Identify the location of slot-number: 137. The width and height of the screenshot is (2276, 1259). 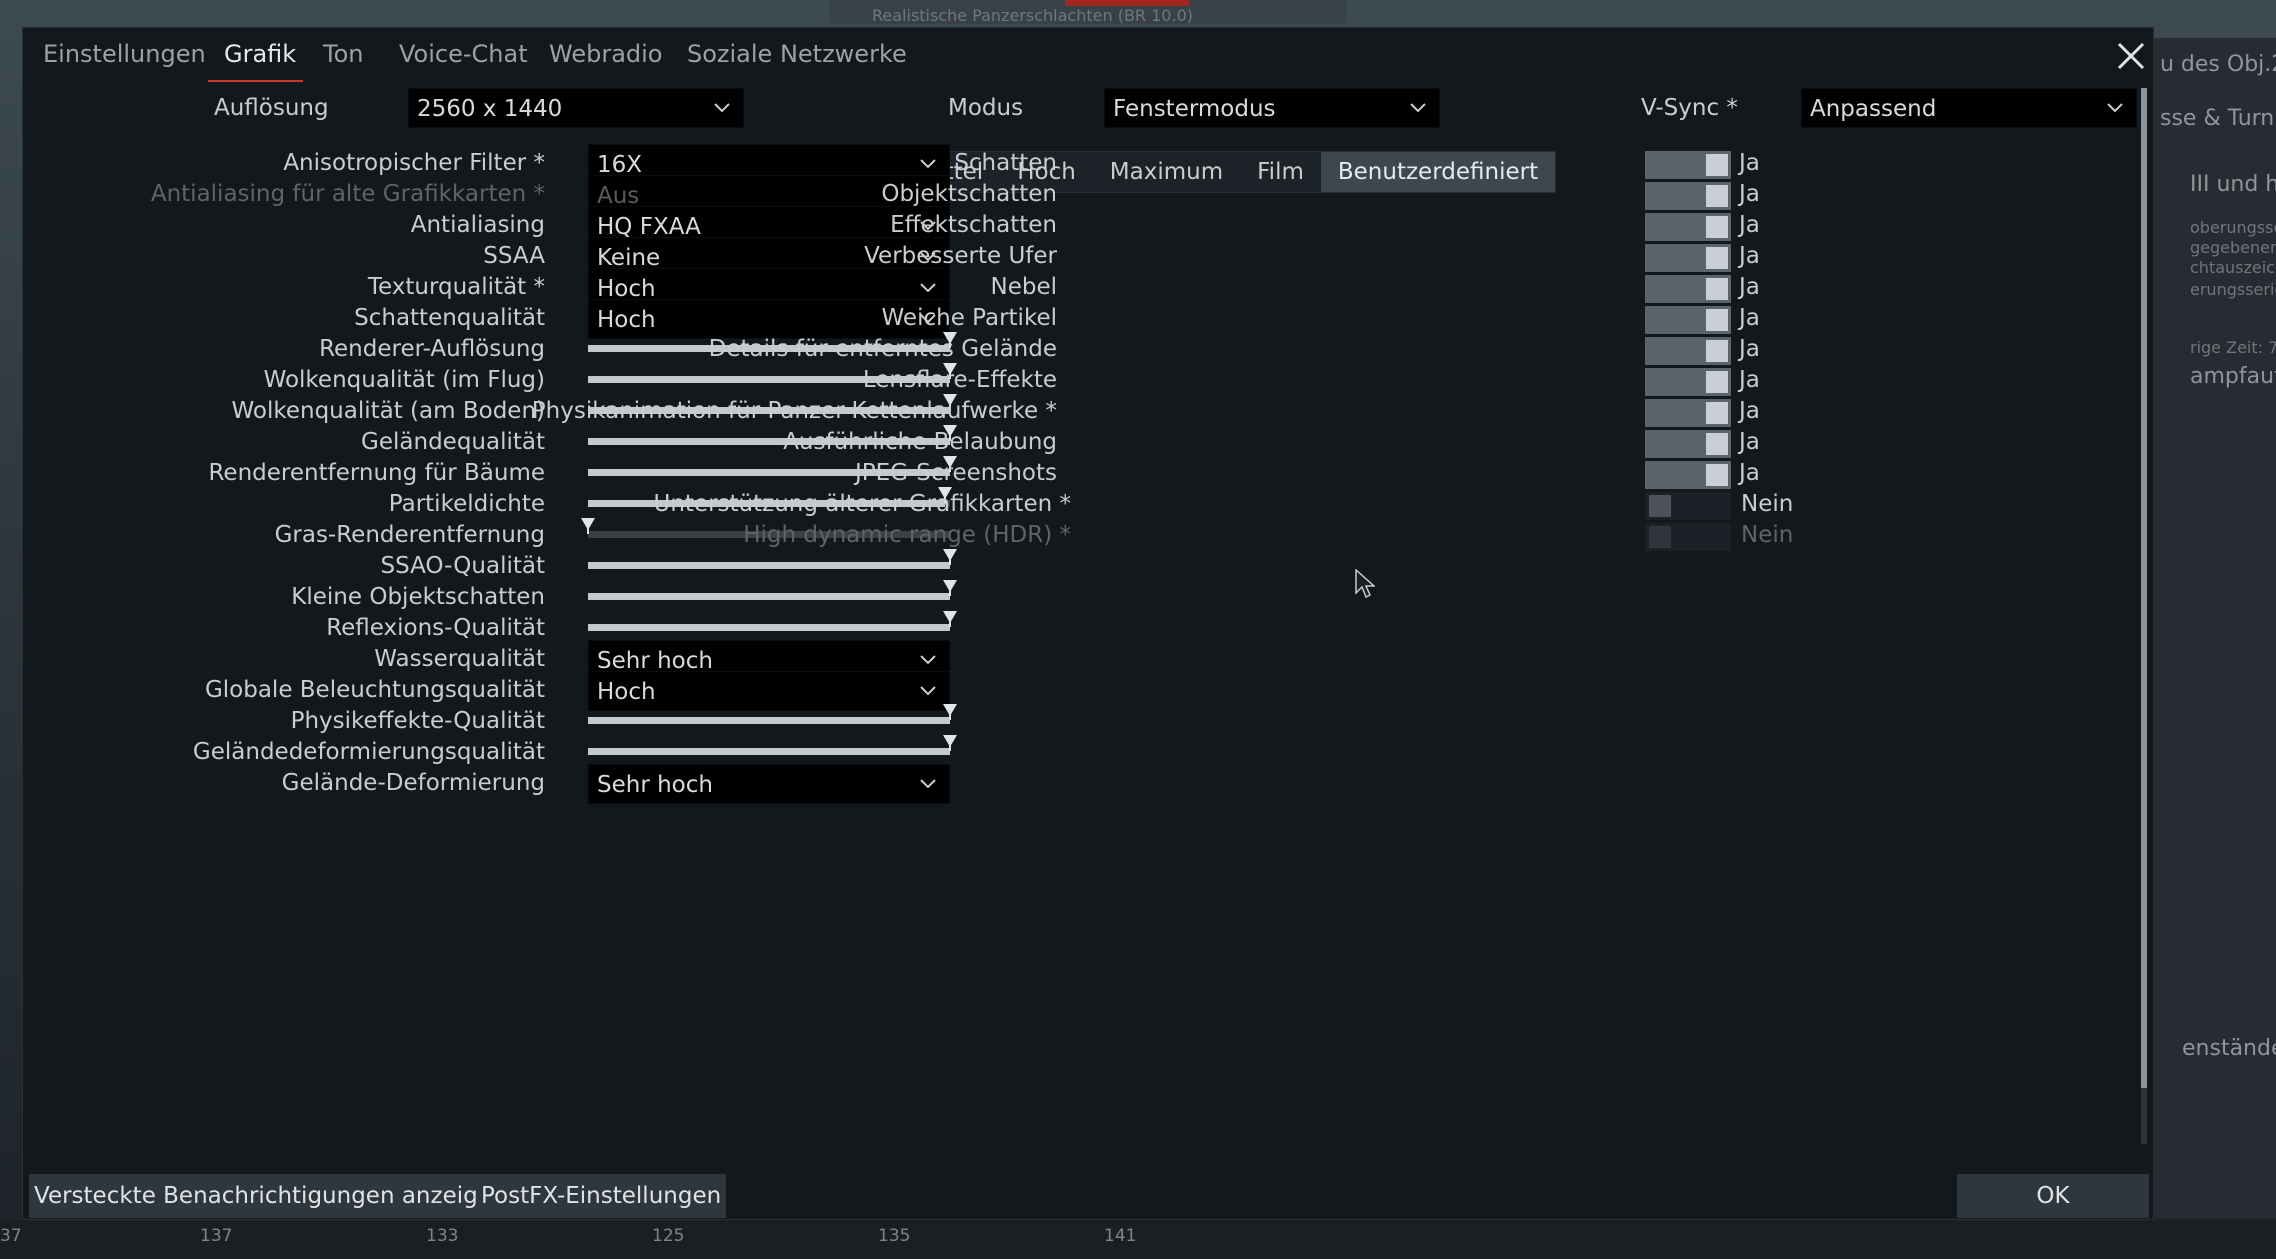
(216, 1236).